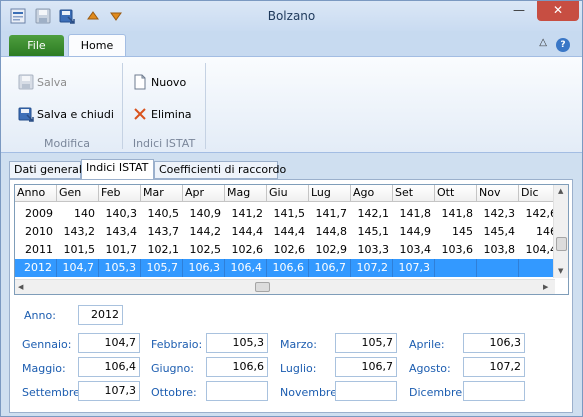  Describe the element at coordinates (372, 268) in the screenshot. I see `cell: 107,2` at that location.